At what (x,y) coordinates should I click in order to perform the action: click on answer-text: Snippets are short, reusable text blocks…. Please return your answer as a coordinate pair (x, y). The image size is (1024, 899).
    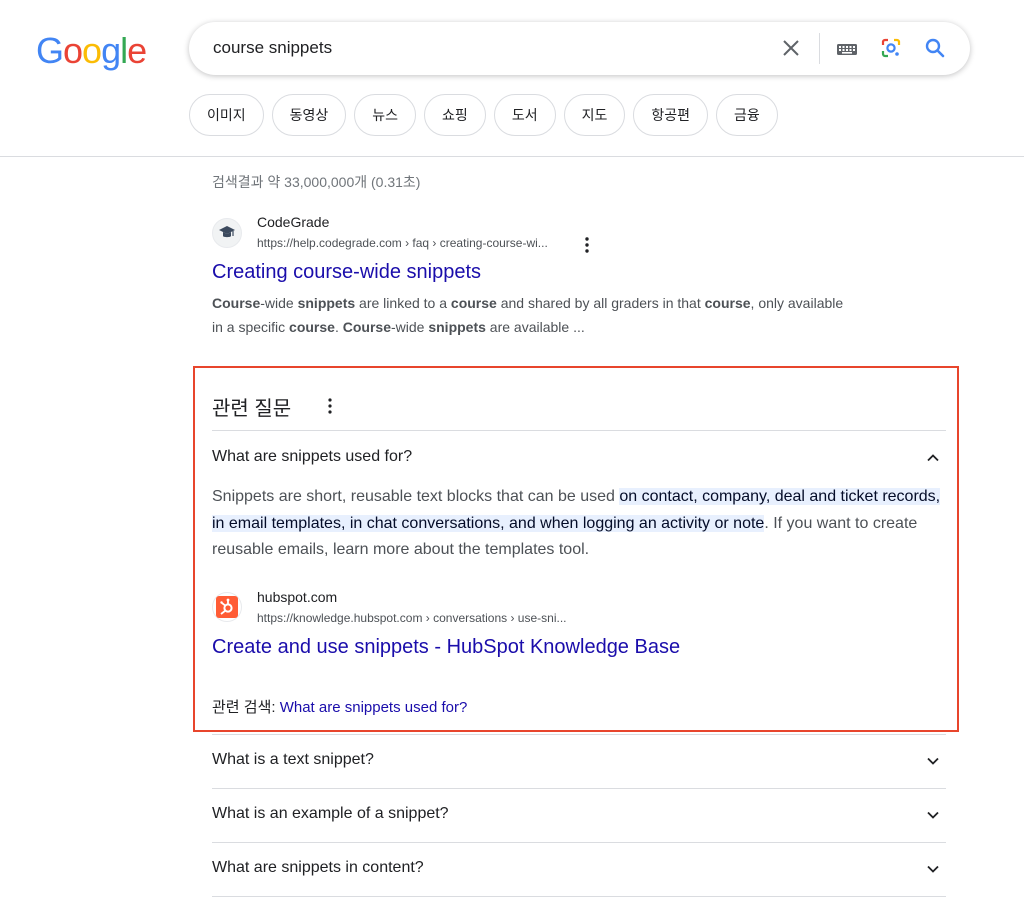
    Looking at the image, I should click on (577, 524).